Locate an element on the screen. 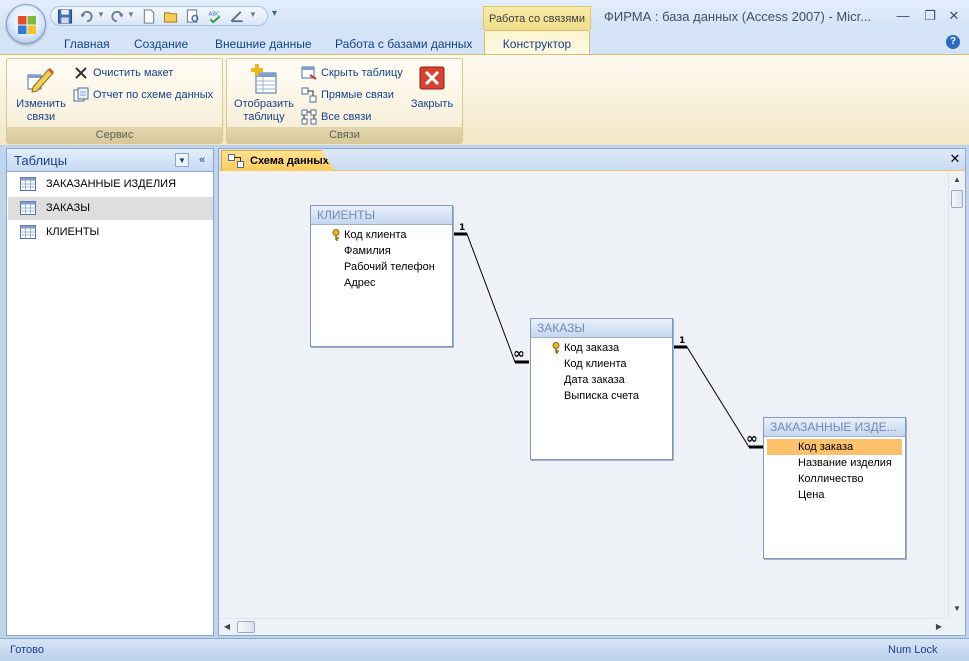 The height and width of the screenshot is (661, 969). relationship-report-button: Отчет по схеме данных is located at coordinates (143, 95).